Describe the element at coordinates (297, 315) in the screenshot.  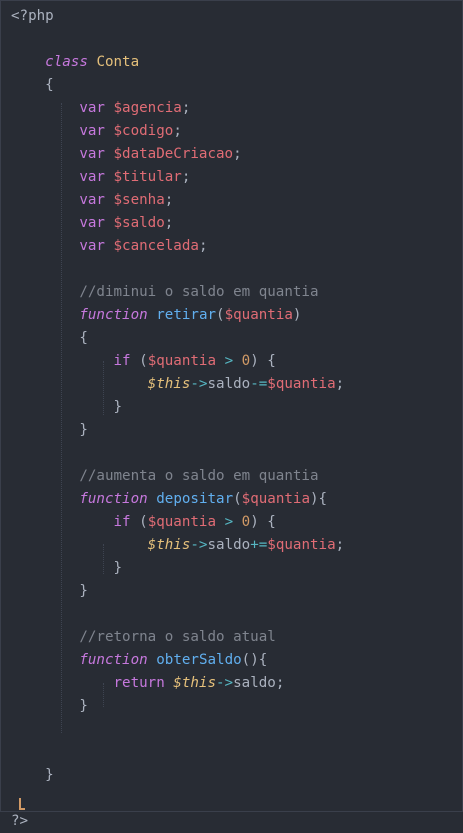
I see `code-token: )` at that location.